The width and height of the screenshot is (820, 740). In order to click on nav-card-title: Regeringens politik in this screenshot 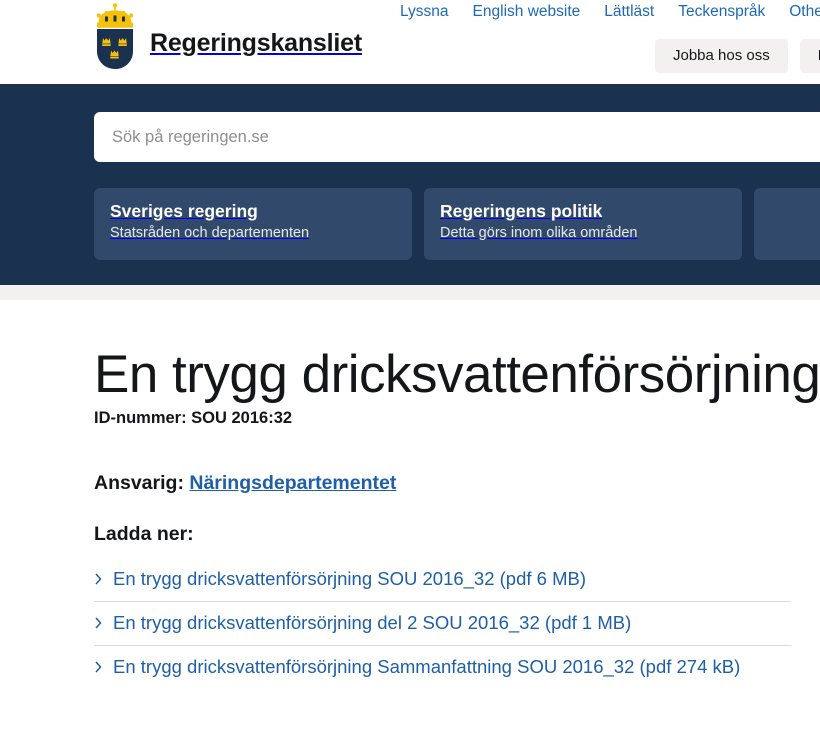, I will do `click(521, 211)`.